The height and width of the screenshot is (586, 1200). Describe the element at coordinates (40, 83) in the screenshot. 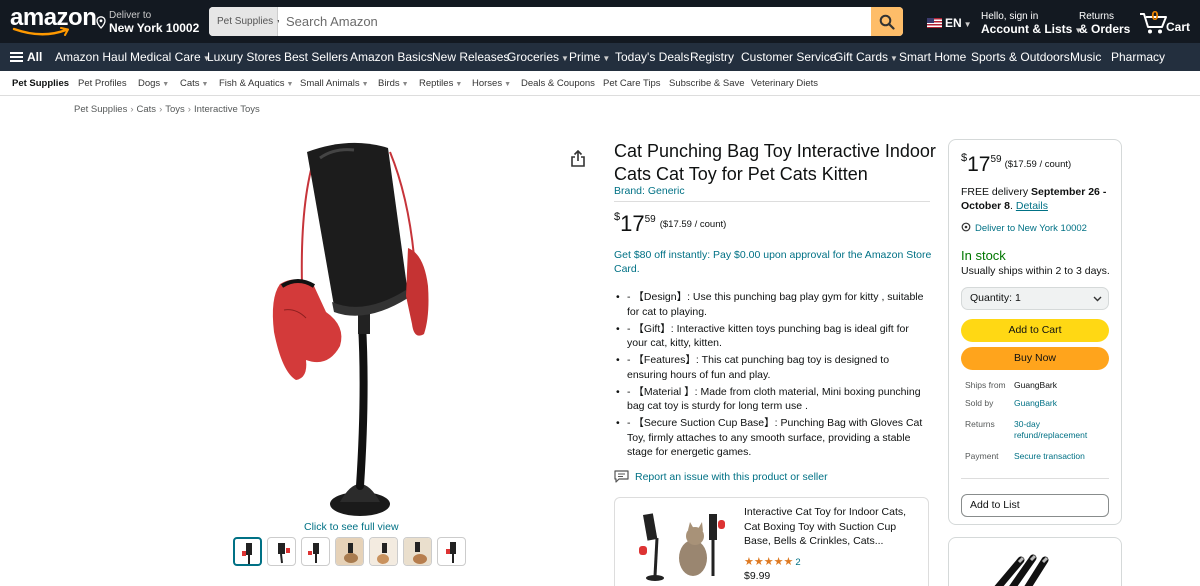

I see `subnav-pet-supplies: Pet Supplies` at that location.